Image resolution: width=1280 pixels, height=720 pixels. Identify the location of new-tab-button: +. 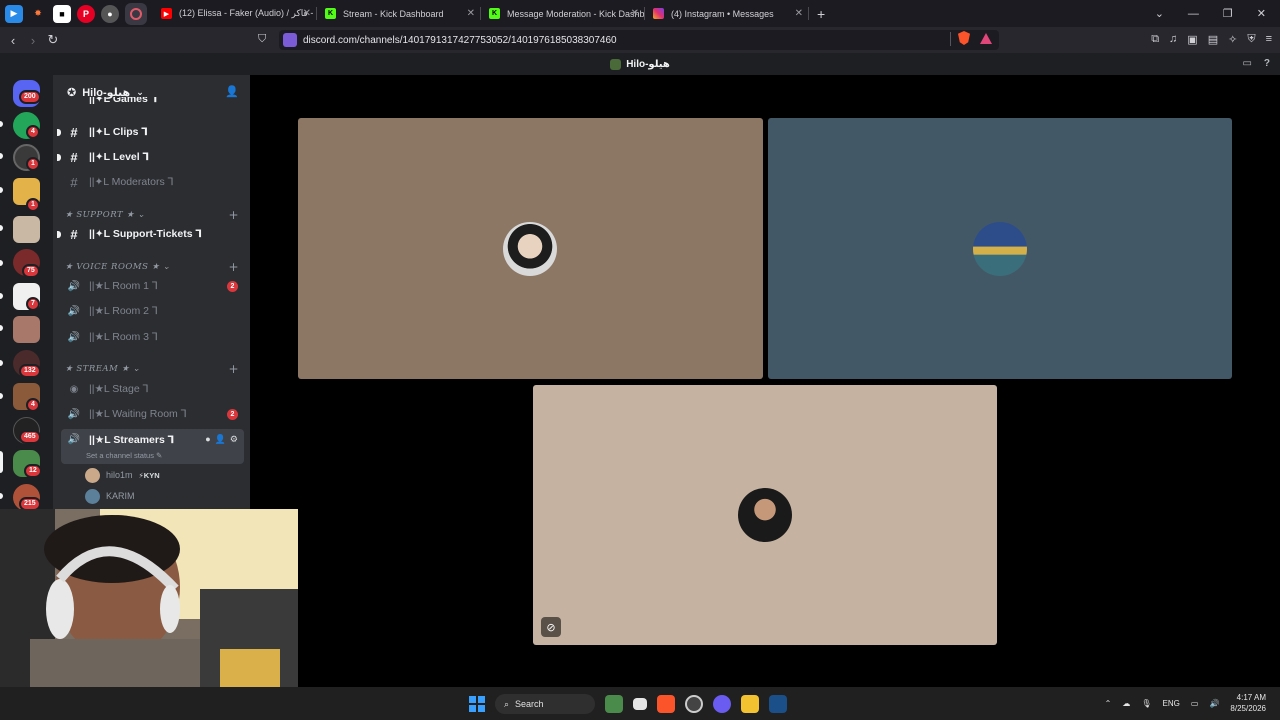
(821, 14).